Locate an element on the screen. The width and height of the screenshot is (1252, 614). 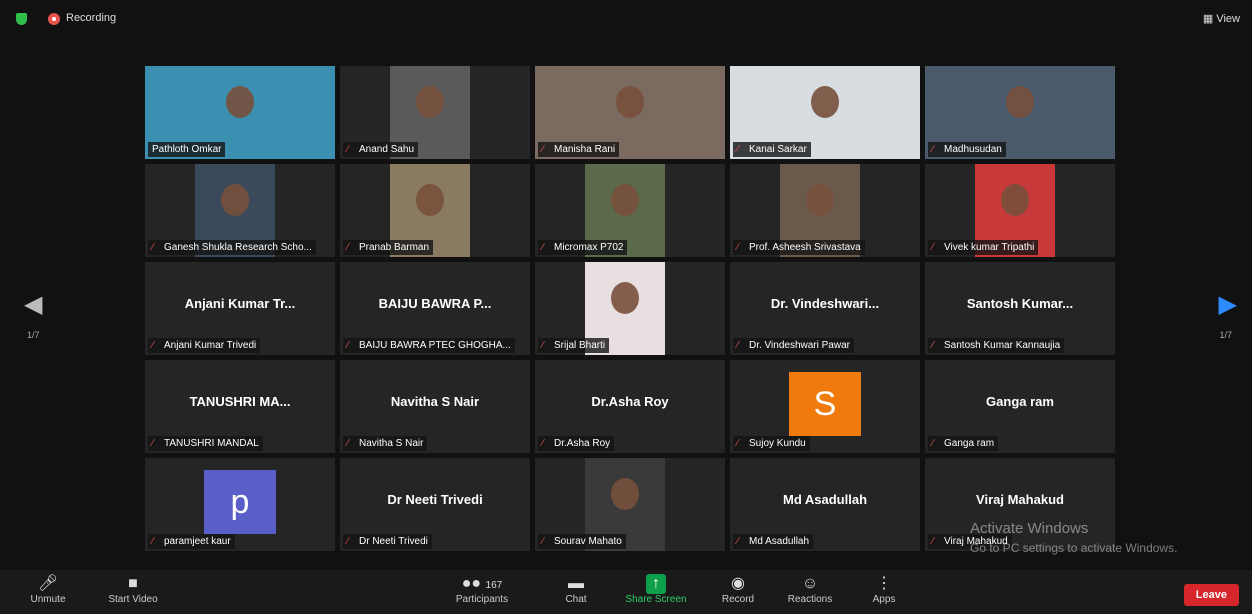
participant-tile: S ⁄ Sujoy Kundu is located at coordinates (825, 406).